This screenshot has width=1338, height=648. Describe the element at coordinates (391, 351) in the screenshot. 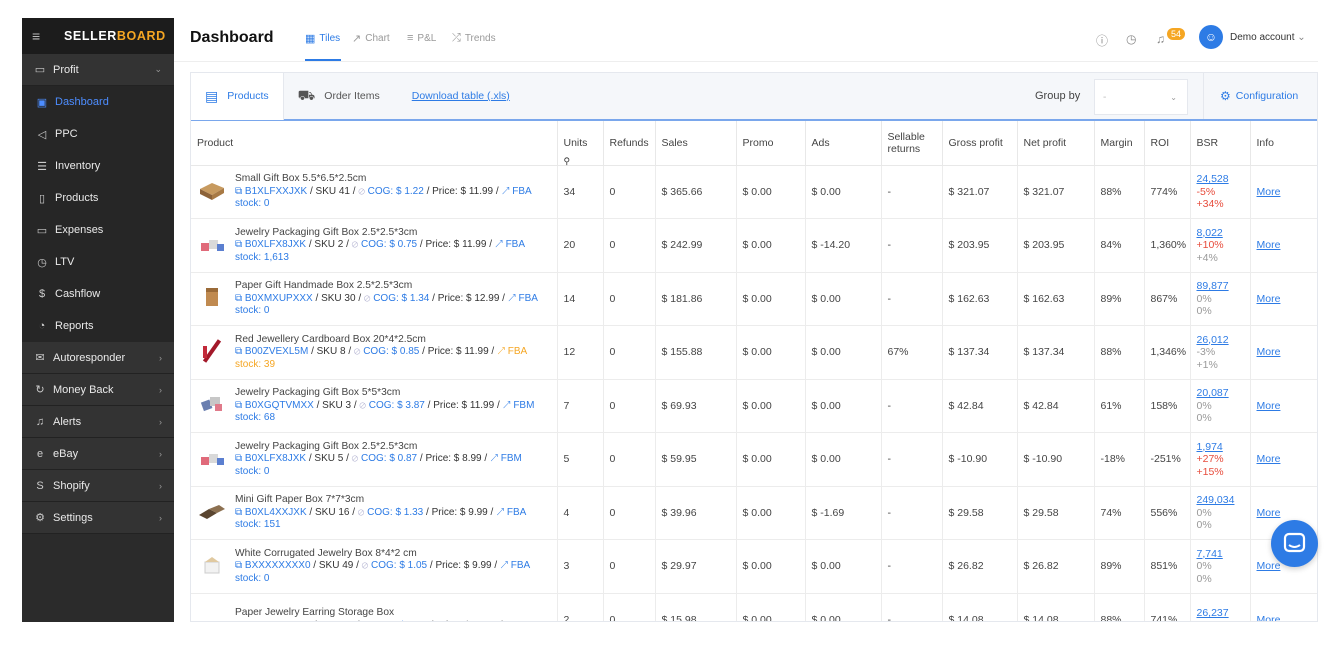

I see `cog-value: COG: $ 0.85` at that location.